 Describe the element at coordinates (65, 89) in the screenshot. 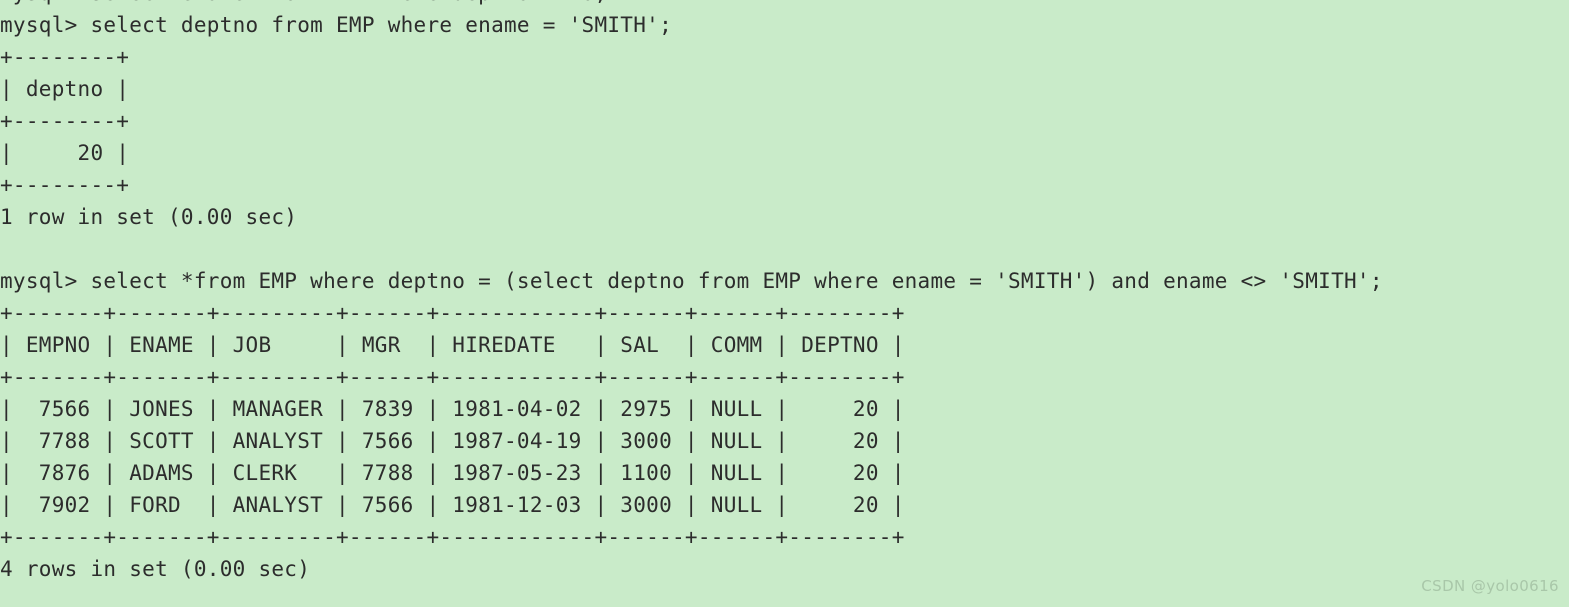

I see `table-header-row-query-1: | deptno |` at that location.